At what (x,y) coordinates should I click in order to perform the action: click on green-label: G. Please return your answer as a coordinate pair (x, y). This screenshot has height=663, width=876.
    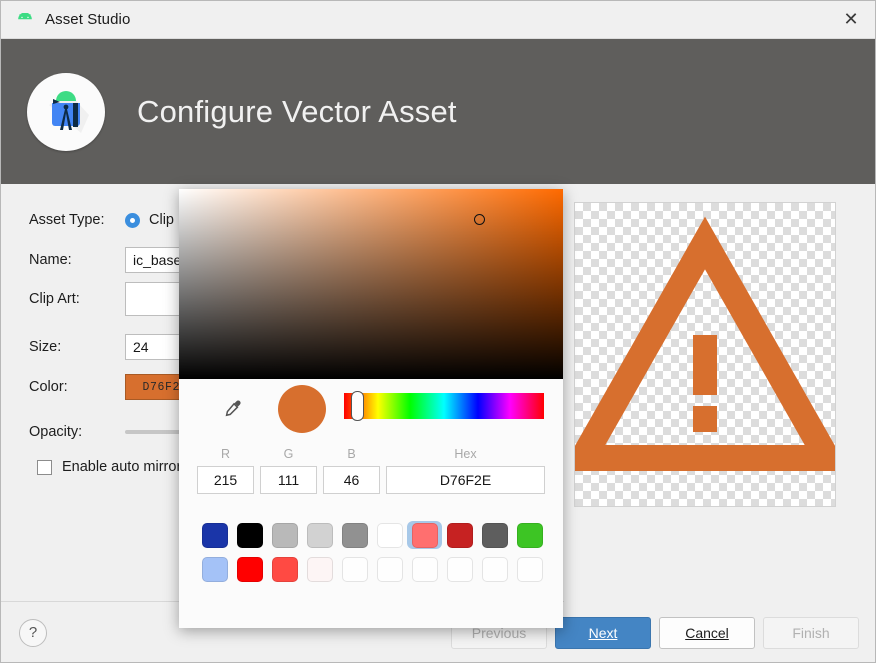
    Looking at the image, I should click on (288, 454).